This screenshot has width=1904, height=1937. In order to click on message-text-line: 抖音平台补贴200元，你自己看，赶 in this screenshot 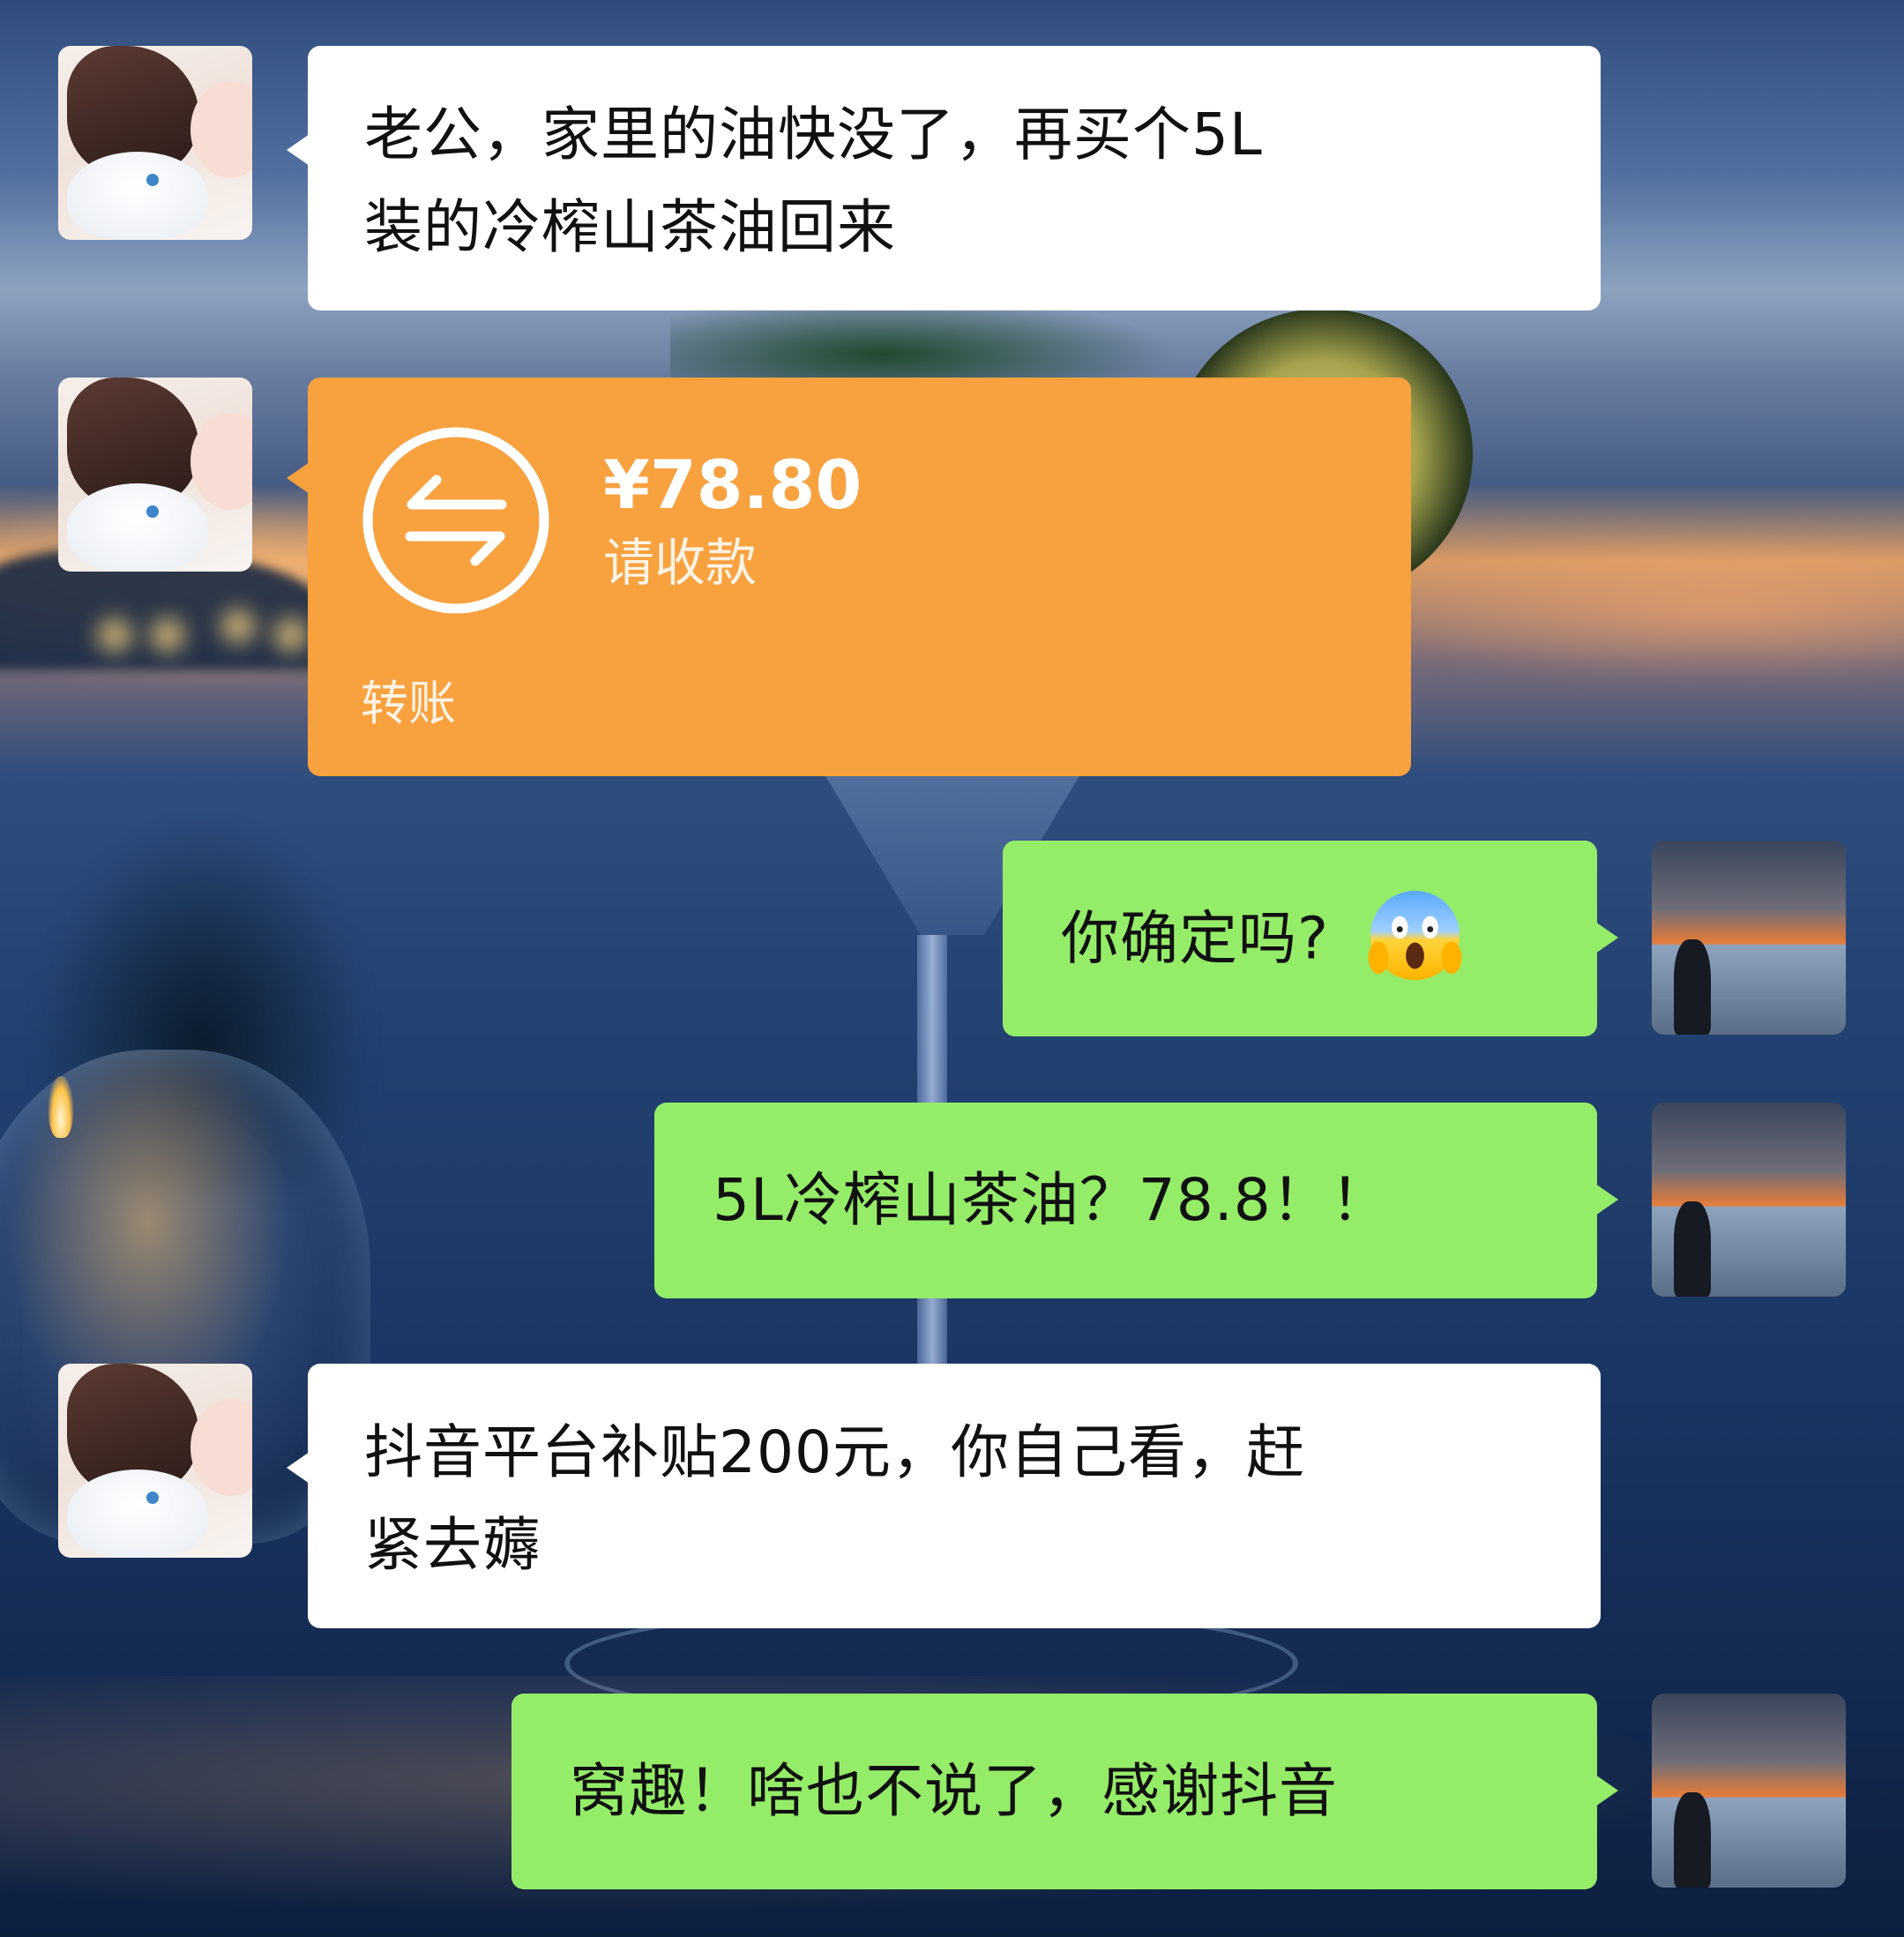, I will do `click(834, 1452)`.